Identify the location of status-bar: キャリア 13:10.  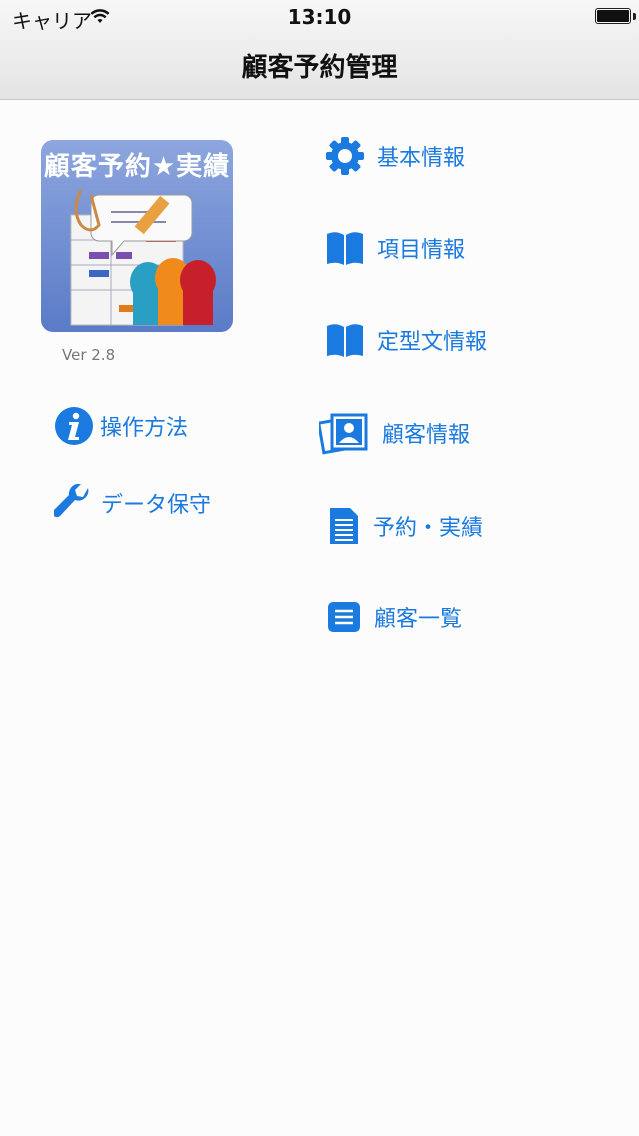
(319, 17).